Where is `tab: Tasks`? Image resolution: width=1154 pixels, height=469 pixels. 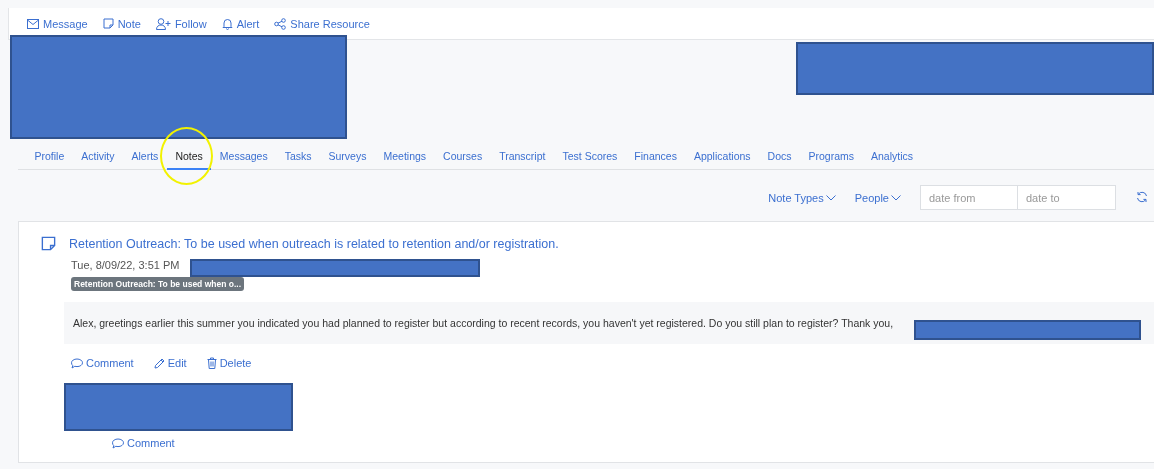 tab: Tasks is located at coordinates (298, 158).